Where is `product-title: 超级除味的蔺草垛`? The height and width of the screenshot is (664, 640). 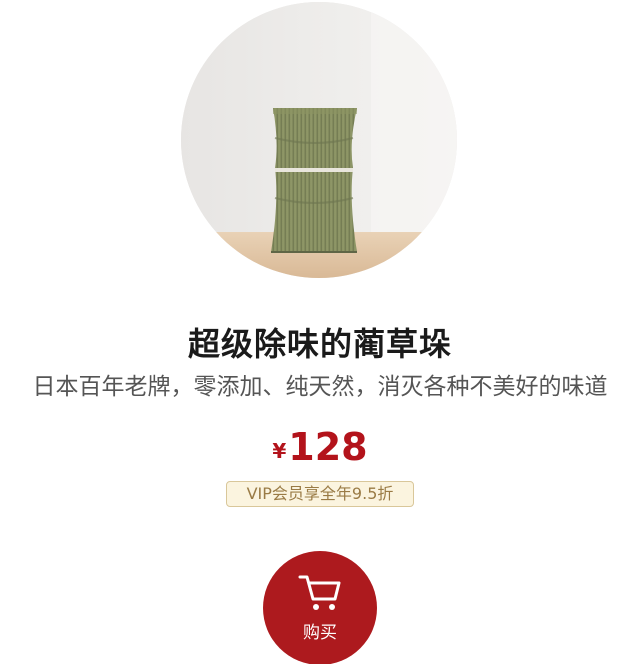
product-title: 超级除味的蔺草垛 is located at coordinates (319, 344).